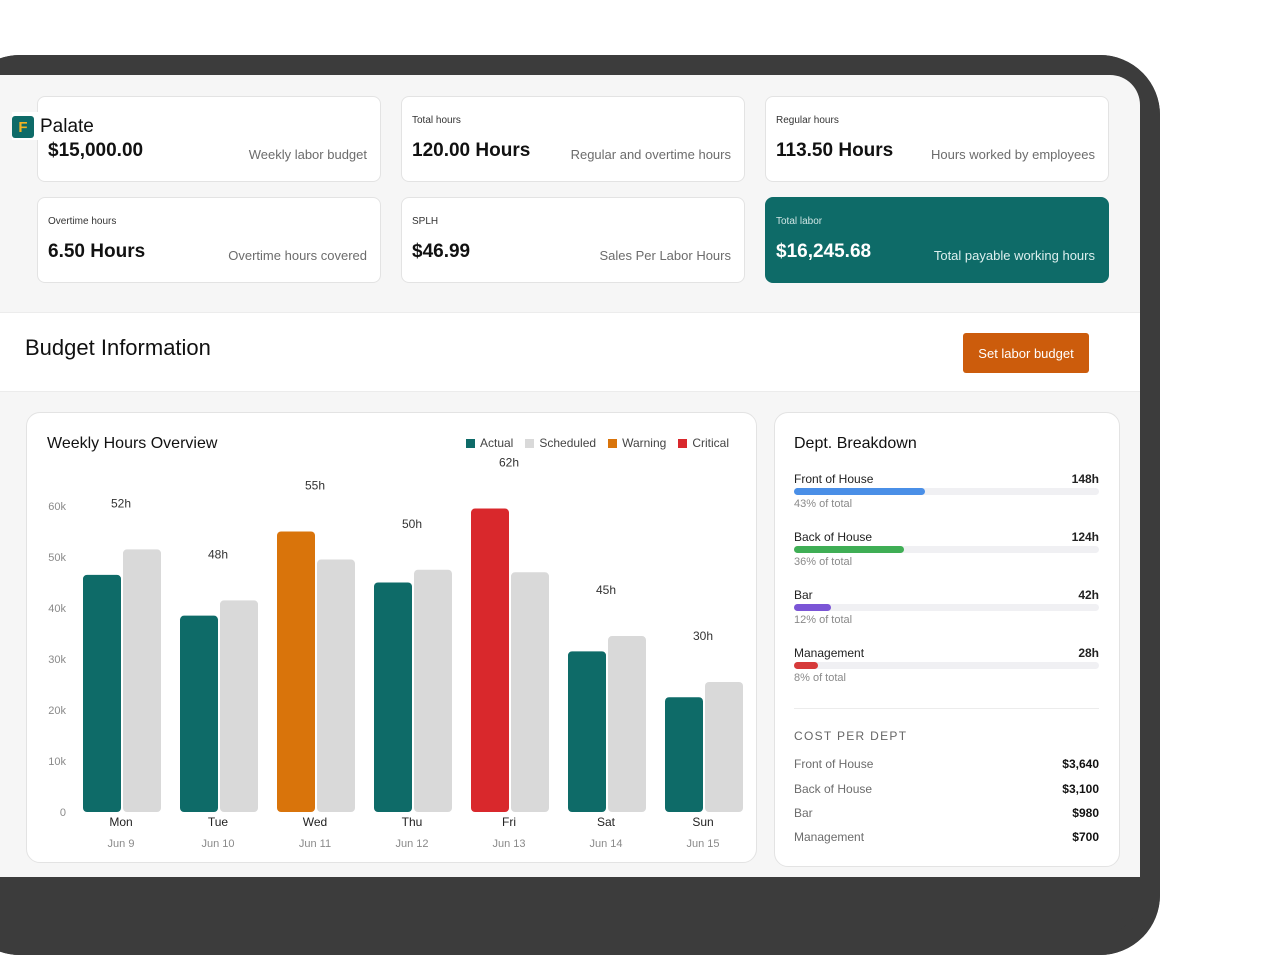  What do you see at coordinates (315, 486) in the screenshot?
I see `bar-value-label: 55h` at bounding box center [315, 486].